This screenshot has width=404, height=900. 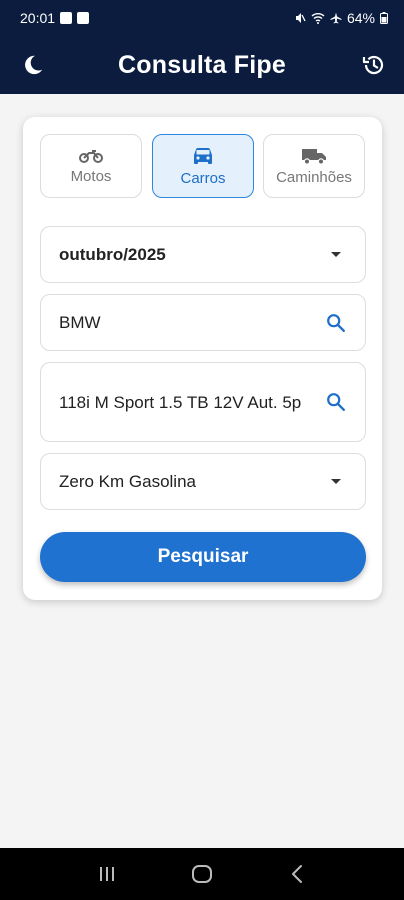 I want to click on model-value: 118i M Sport 1.5 TB 12V Aut. 5p, so click(x=180, y=402).